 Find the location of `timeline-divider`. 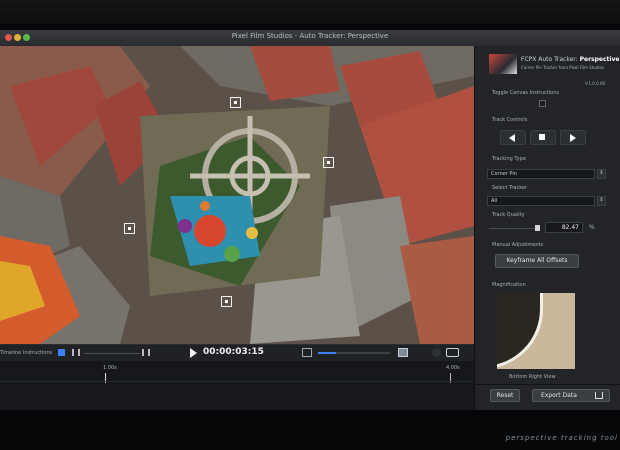

timeline-divider is located at coordinates (237, 381).